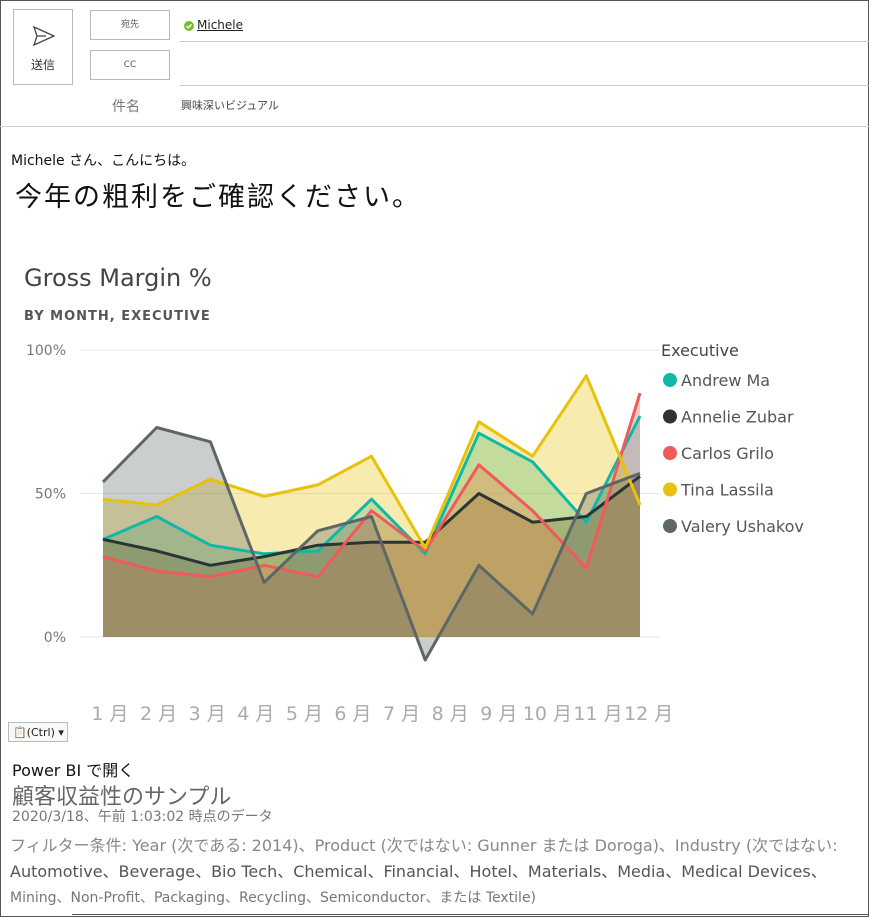  What do you see at coordinates (118, 278) in the screenshot?
I see `chart-title: Gross Margin %` at bounding box center [118, 278].